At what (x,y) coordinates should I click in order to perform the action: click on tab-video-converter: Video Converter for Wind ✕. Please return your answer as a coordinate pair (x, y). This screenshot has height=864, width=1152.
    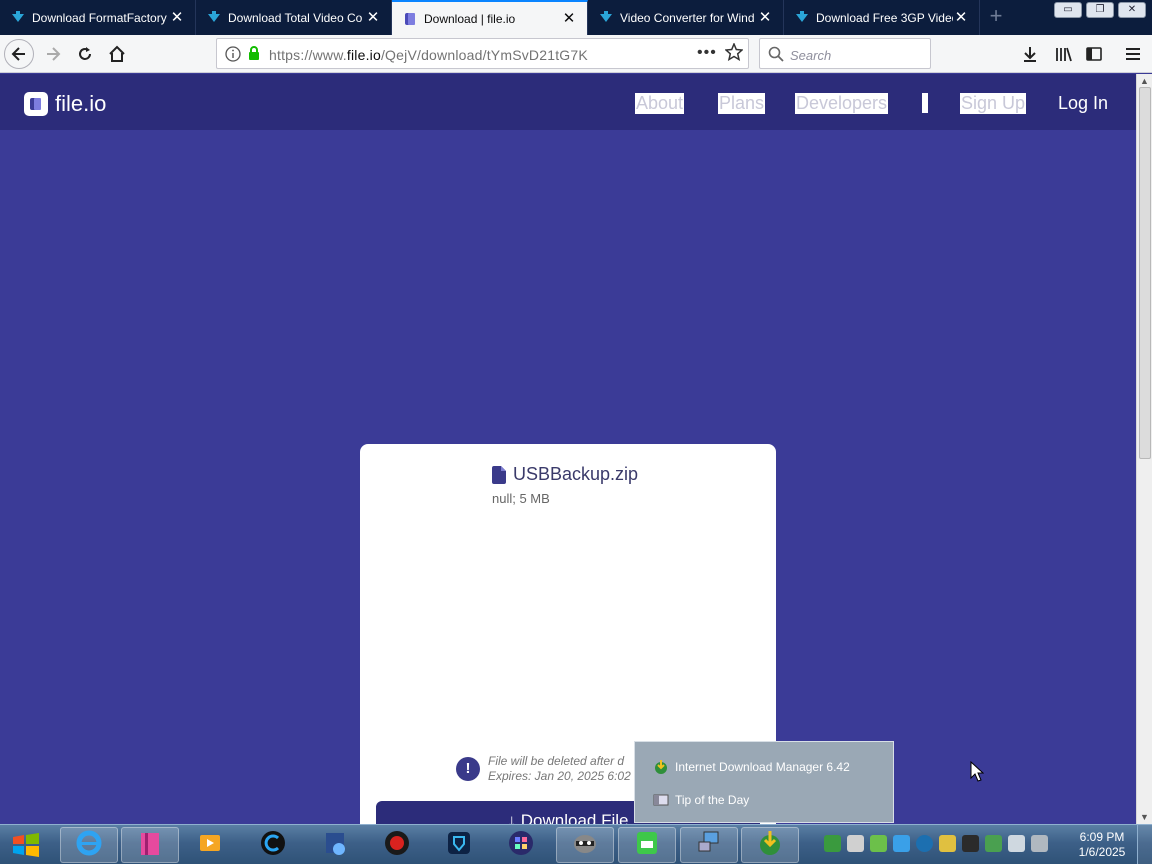
    Looking at the image, I should click on (686, 17).